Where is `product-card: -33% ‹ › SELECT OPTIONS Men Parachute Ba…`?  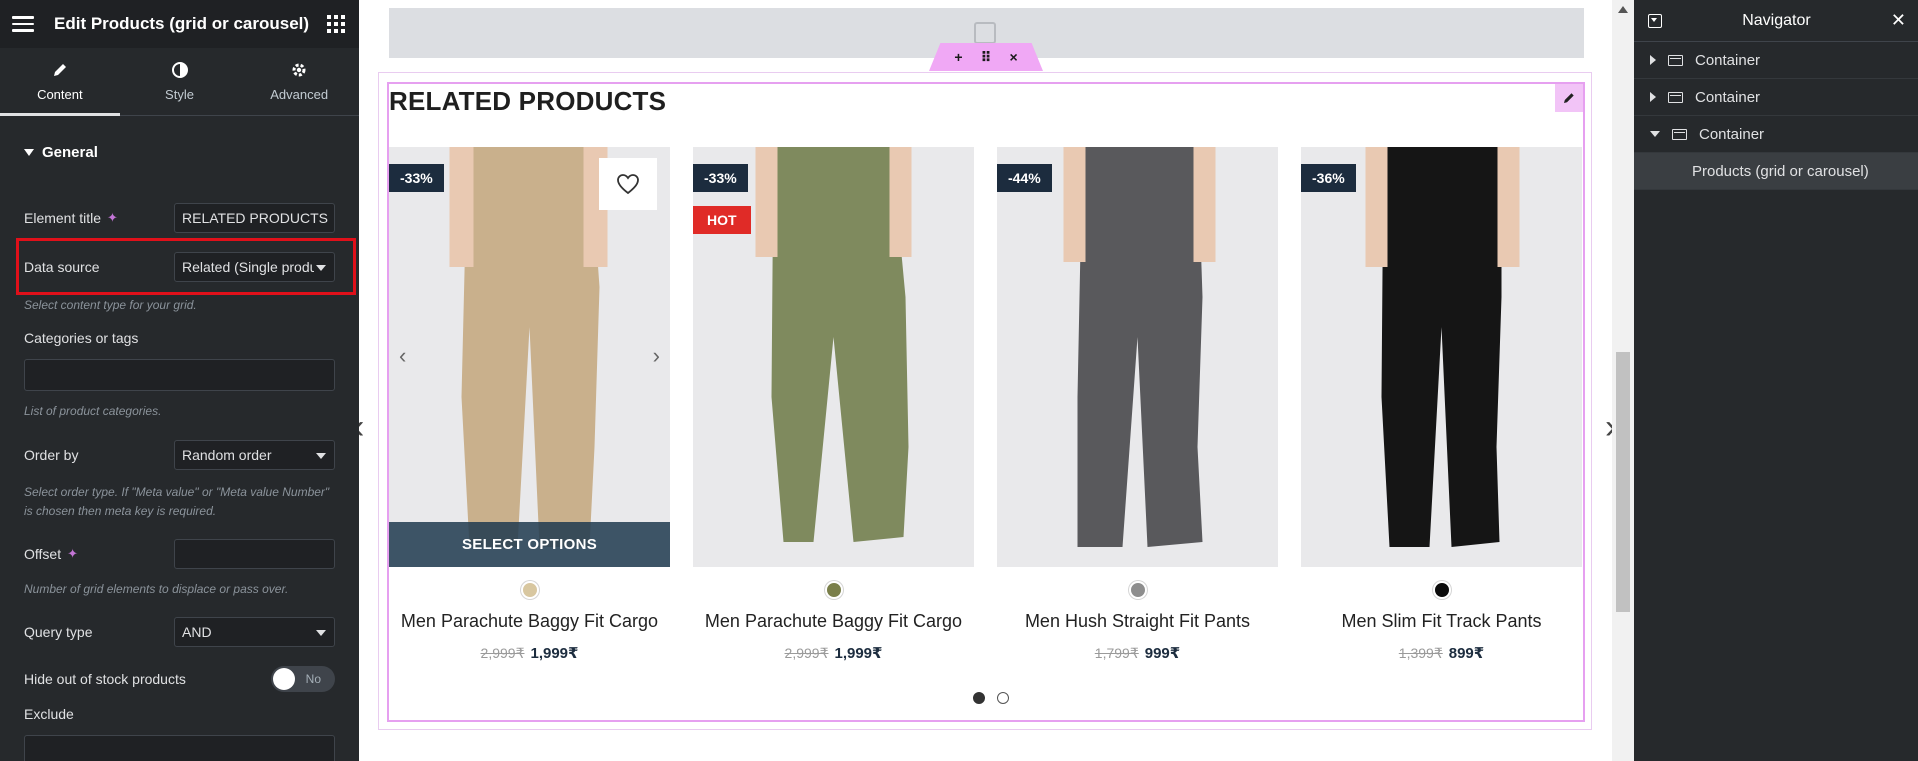 product-card: -33% ‹ › SELECT OPTIONS Men Parachute Ba… is located at coordinates (529, 404).